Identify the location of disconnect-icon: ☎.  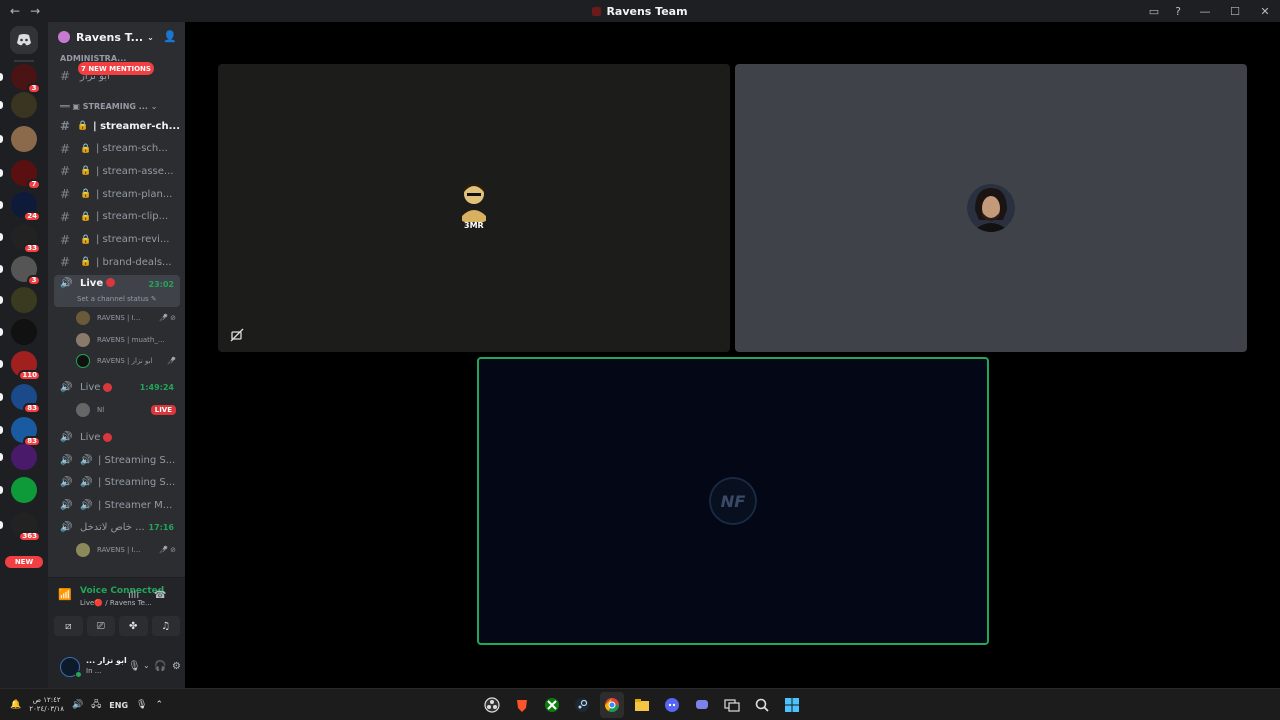
(160, 595).